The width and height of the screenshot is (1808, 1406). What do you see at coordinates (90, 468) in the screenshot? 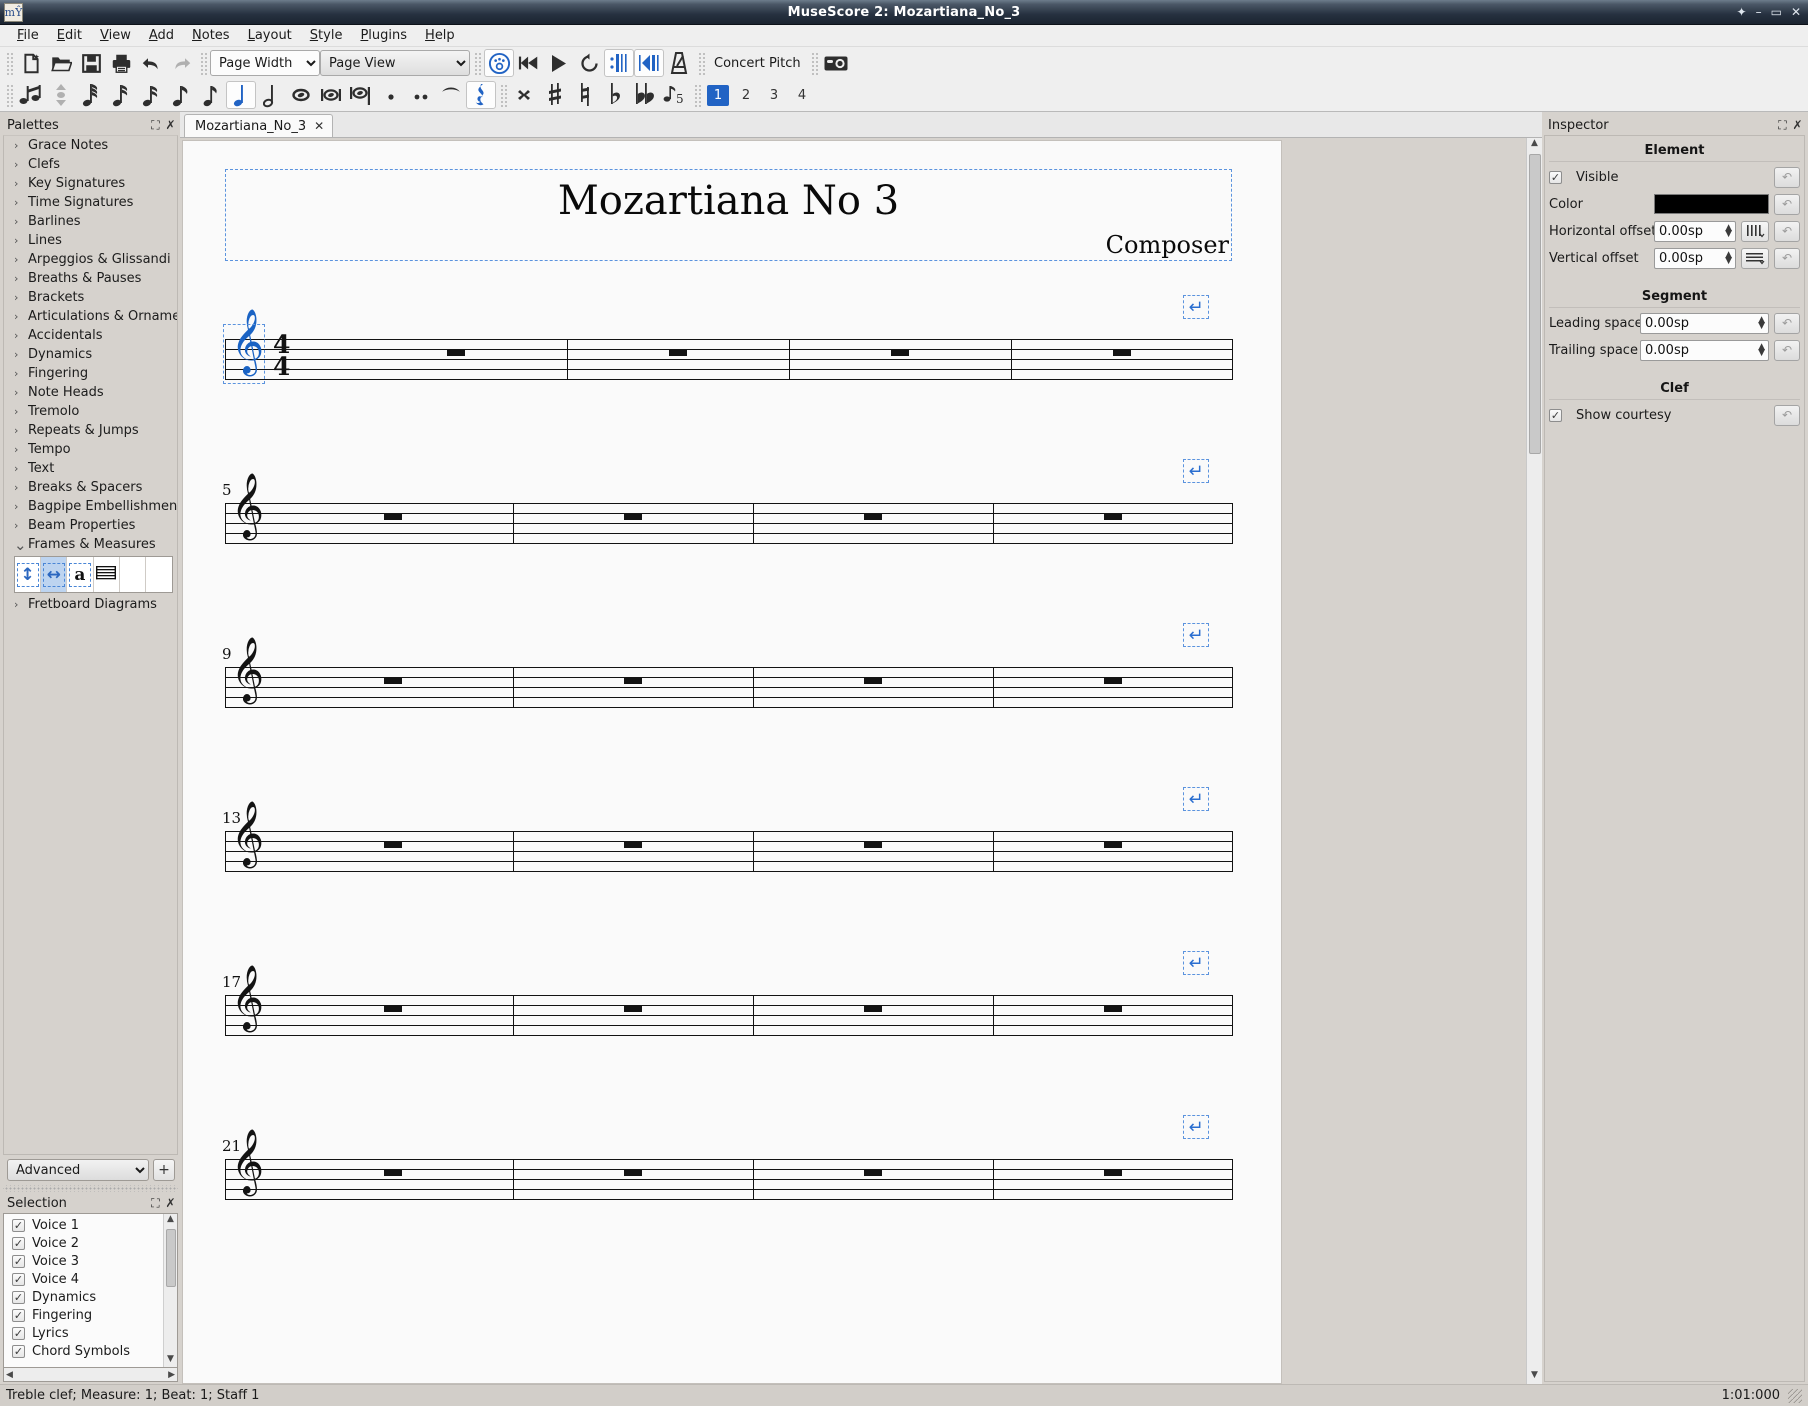
I see `palette-row-text: › Text` at bounding box center [90, 468].